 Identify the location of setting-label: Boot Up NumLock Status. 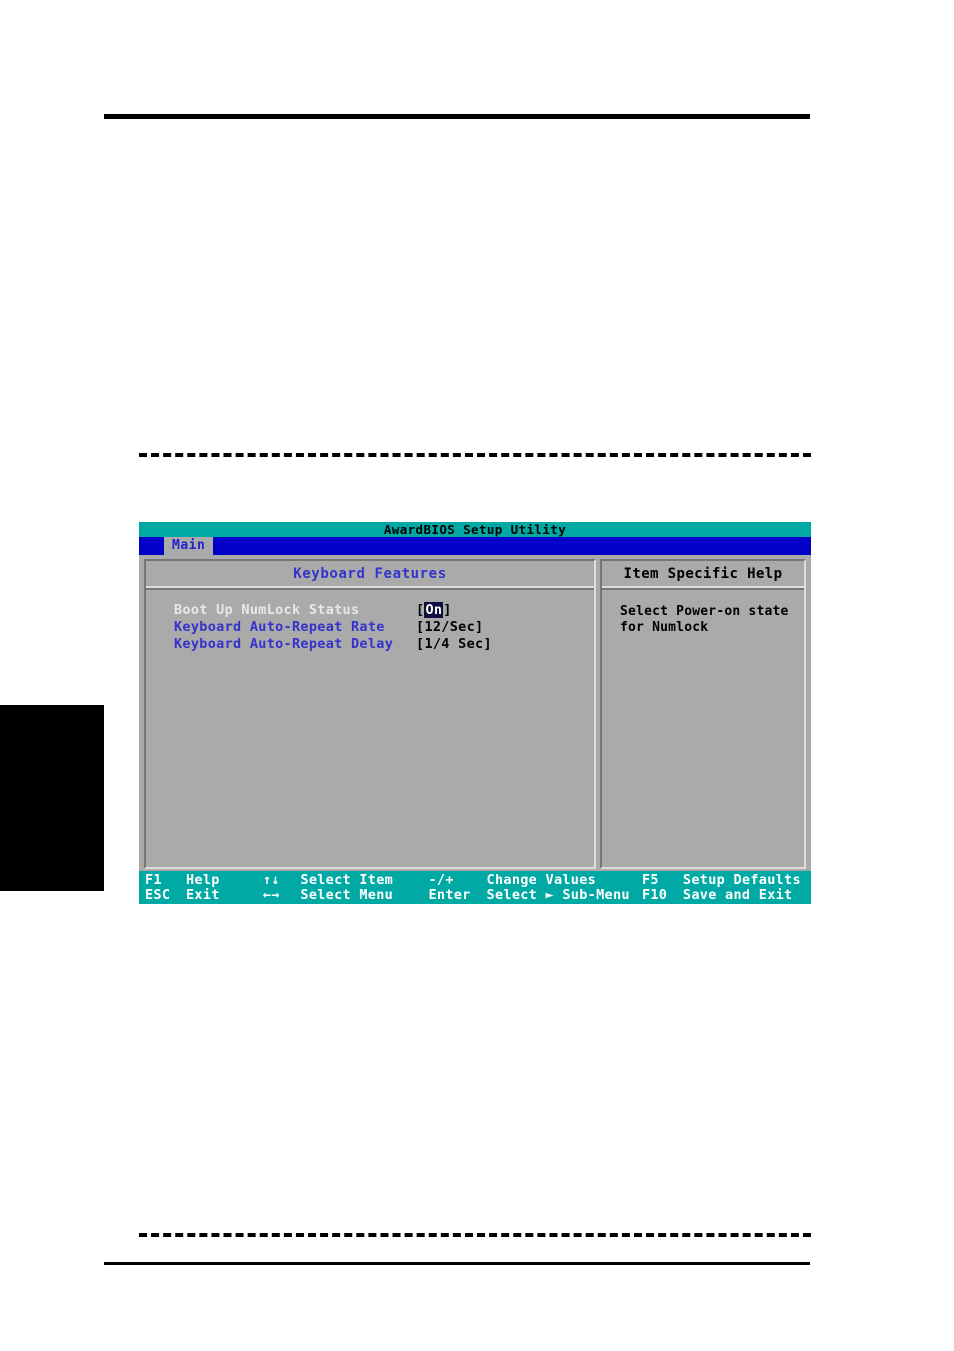
(267, 610).